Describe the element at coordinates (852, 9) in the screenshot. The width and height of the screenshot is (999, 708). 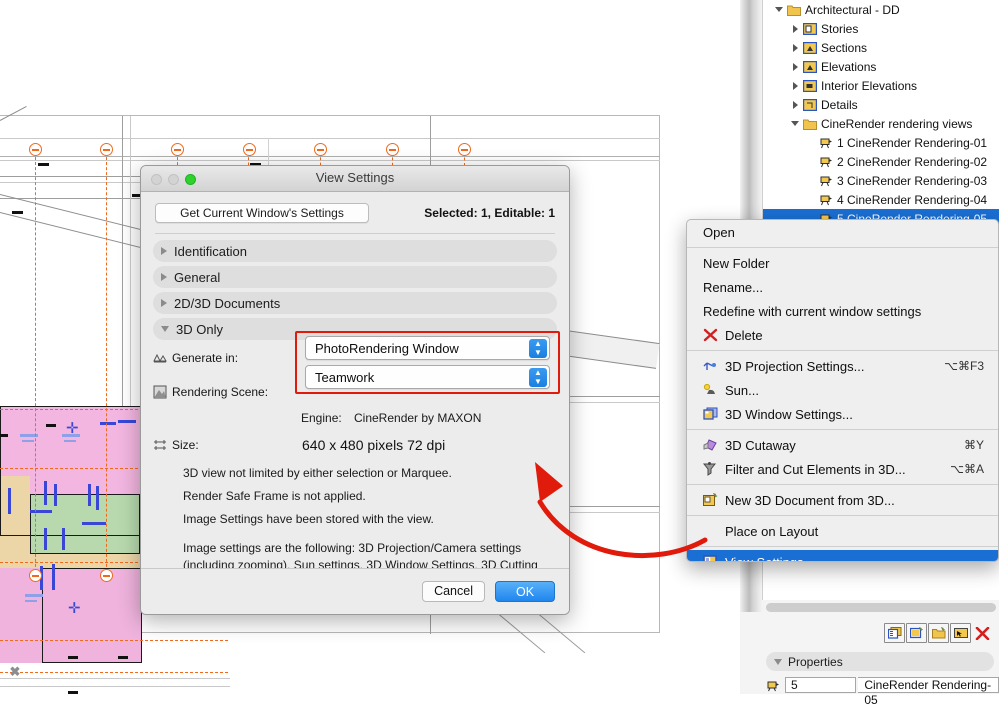
I see `tree-item-label: Architectural - DD` at that location.